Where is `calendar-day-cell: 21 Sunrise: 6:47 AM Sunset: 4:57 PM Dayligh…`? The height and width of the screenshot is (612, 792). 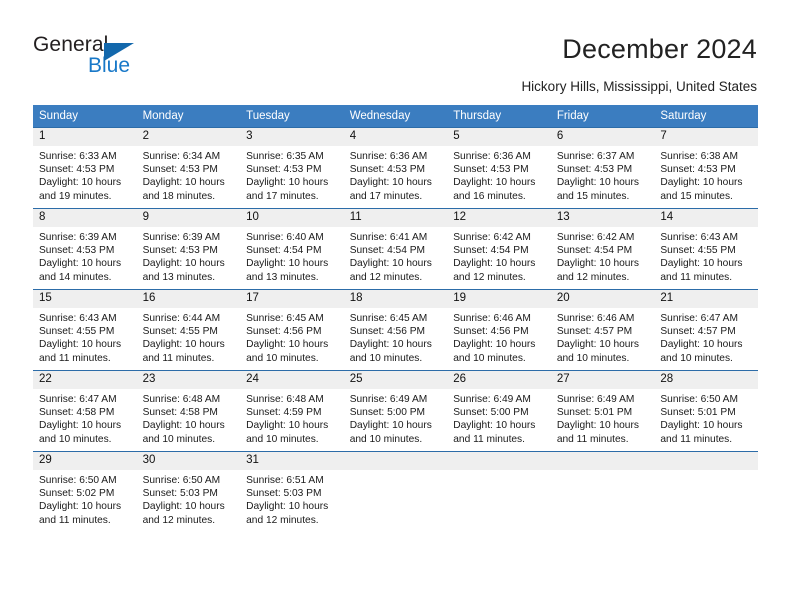
calendar-day-cell: 21 Sunrise: 6:47 AM Sunset: 4:57 PM Dayligh… is located at coordinates (706, 330).